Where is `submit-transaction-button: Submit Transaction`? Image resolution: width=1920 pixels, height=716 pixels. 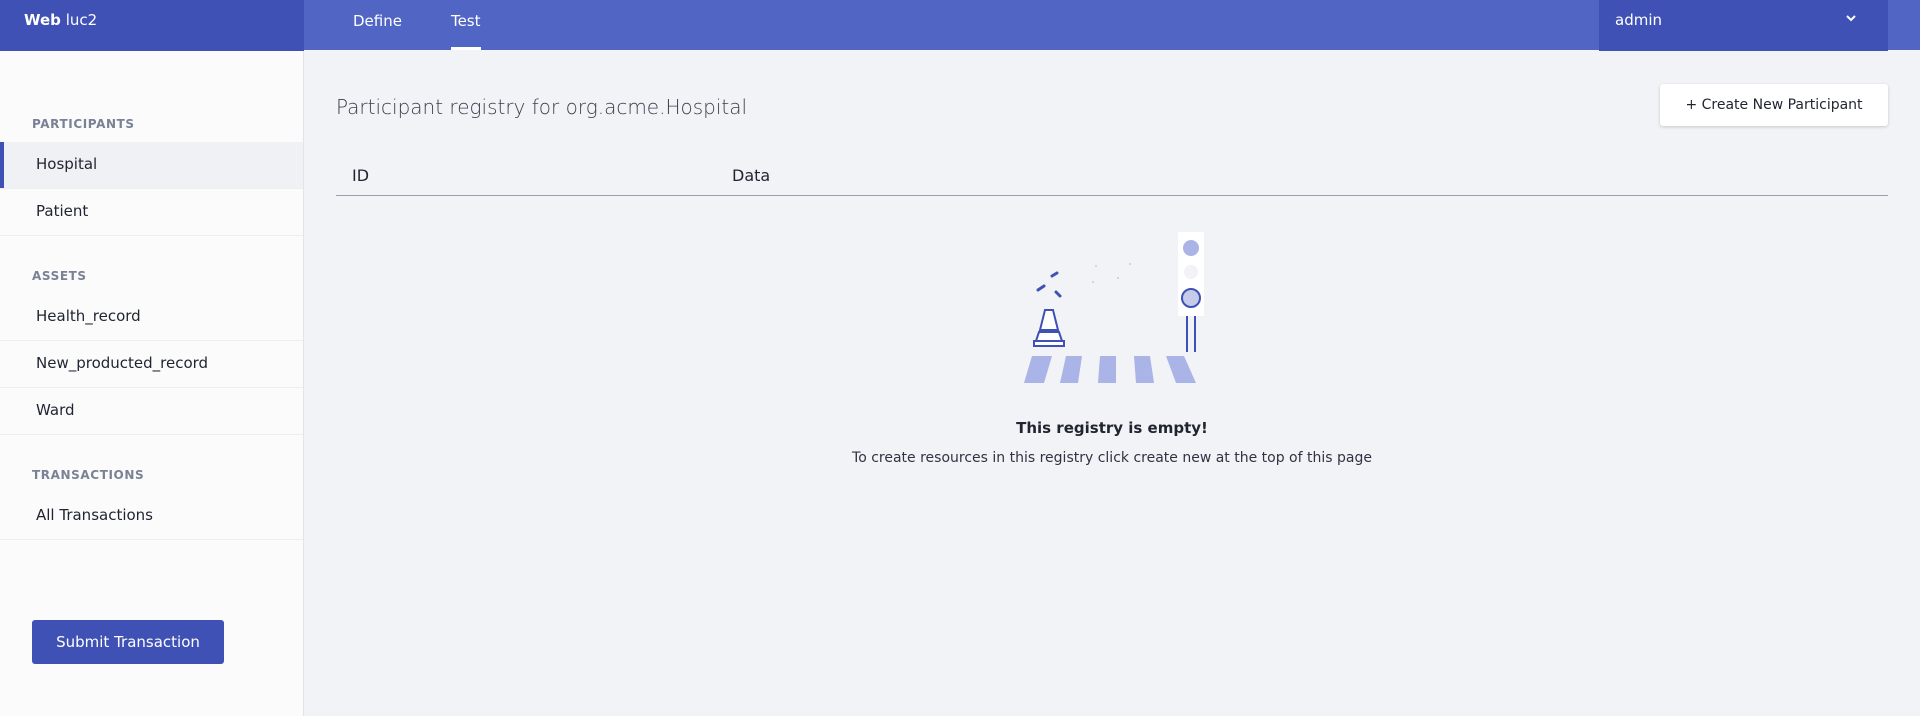 submit-transaction-button: Submit Transaction is located at coordinates (128, 642).